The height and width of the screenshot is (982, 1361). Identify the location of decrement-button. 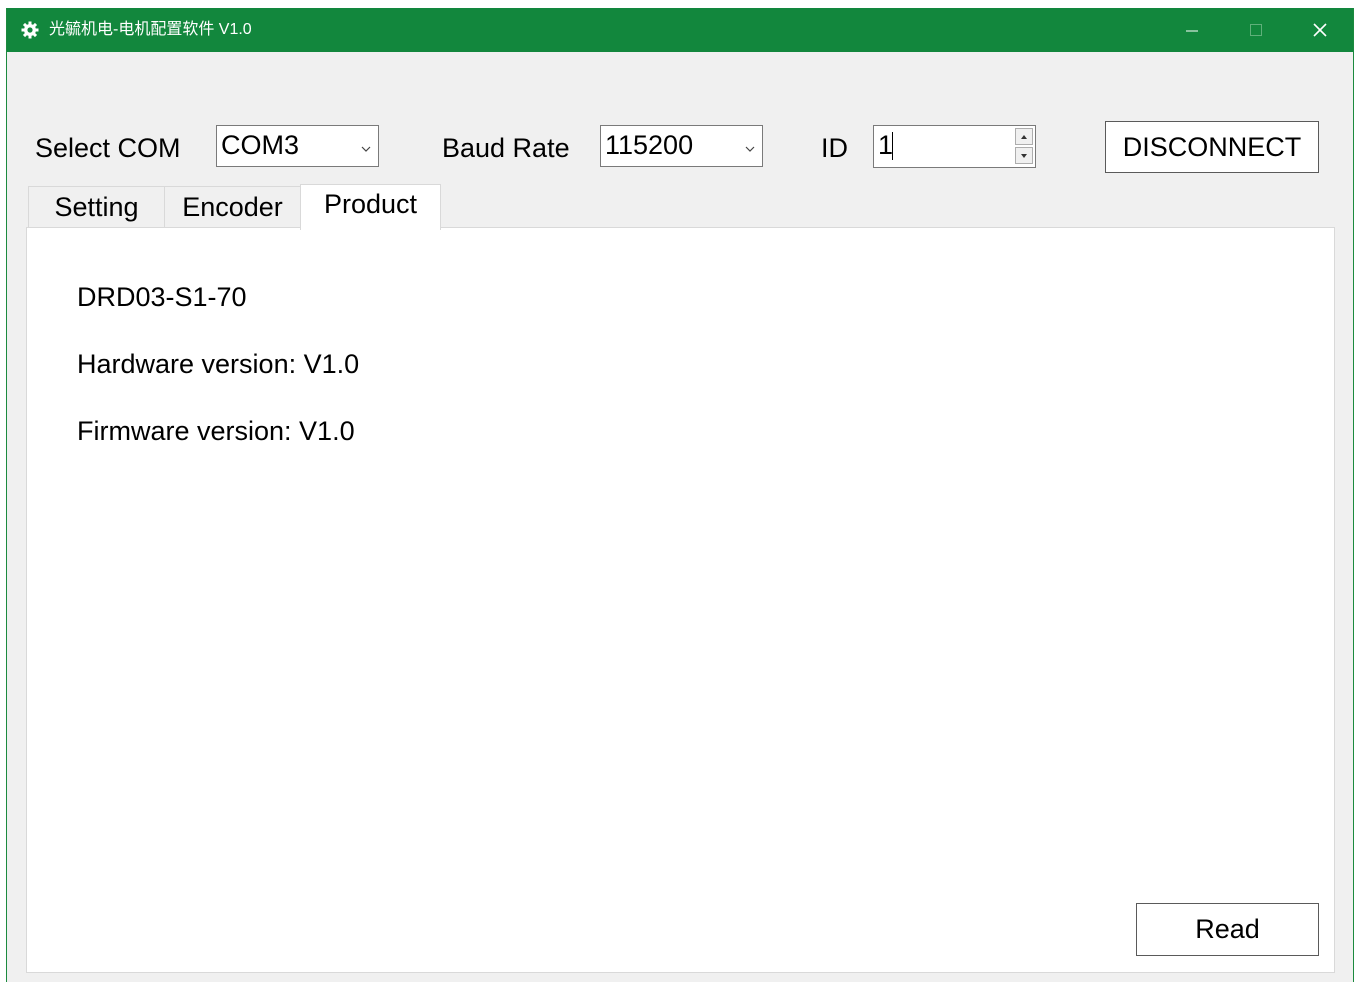
(1024, 155).